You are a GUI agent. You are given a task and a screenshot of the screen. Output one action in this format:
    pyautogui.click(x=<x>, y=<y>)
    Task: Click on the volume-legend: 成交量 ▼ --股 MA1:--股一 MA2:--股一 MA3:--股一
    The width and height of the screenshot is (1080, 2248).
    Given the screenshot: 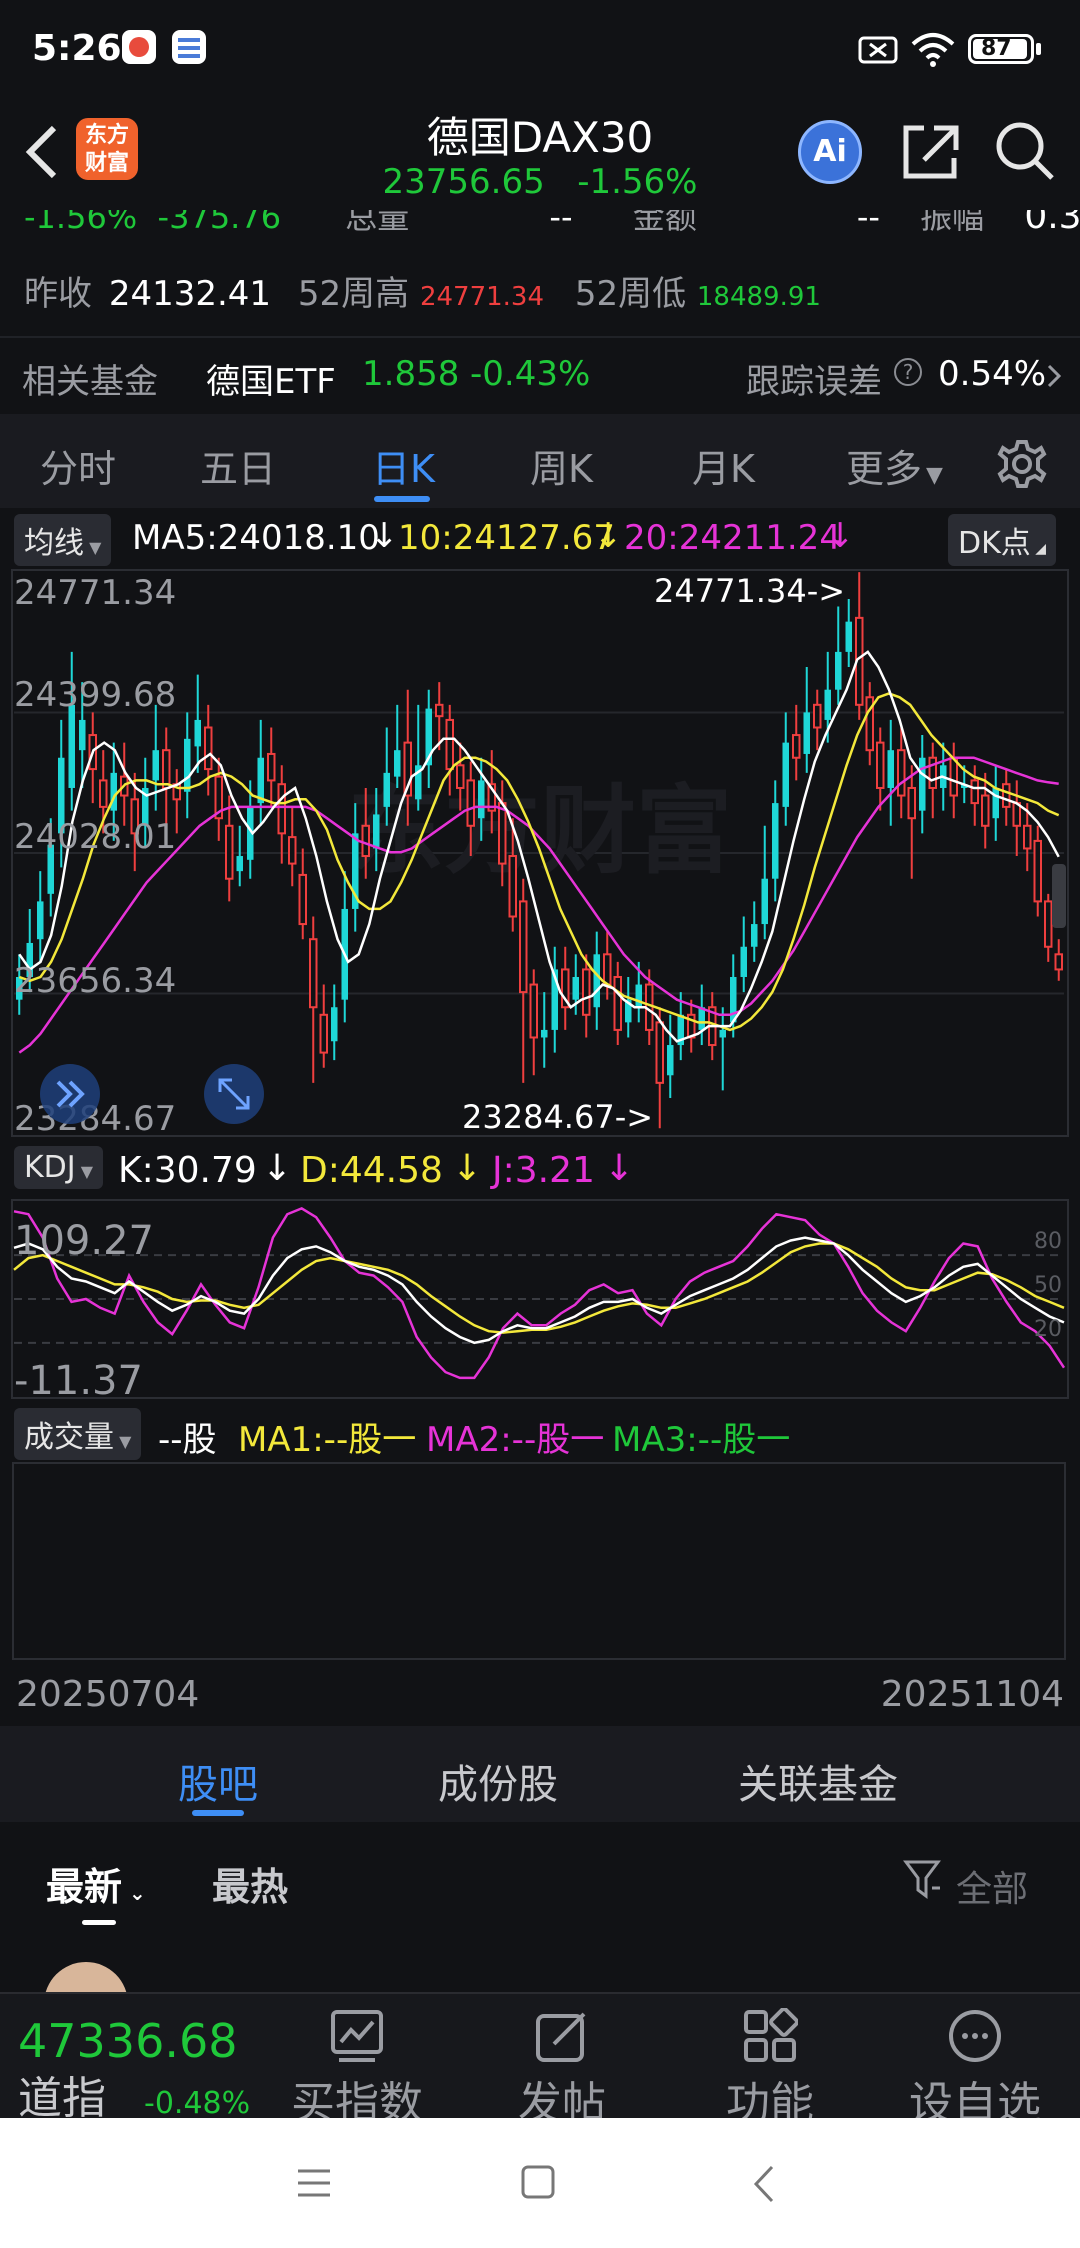 What is the action you would take?
    pyautogui.click(x=540, y=1431)
    